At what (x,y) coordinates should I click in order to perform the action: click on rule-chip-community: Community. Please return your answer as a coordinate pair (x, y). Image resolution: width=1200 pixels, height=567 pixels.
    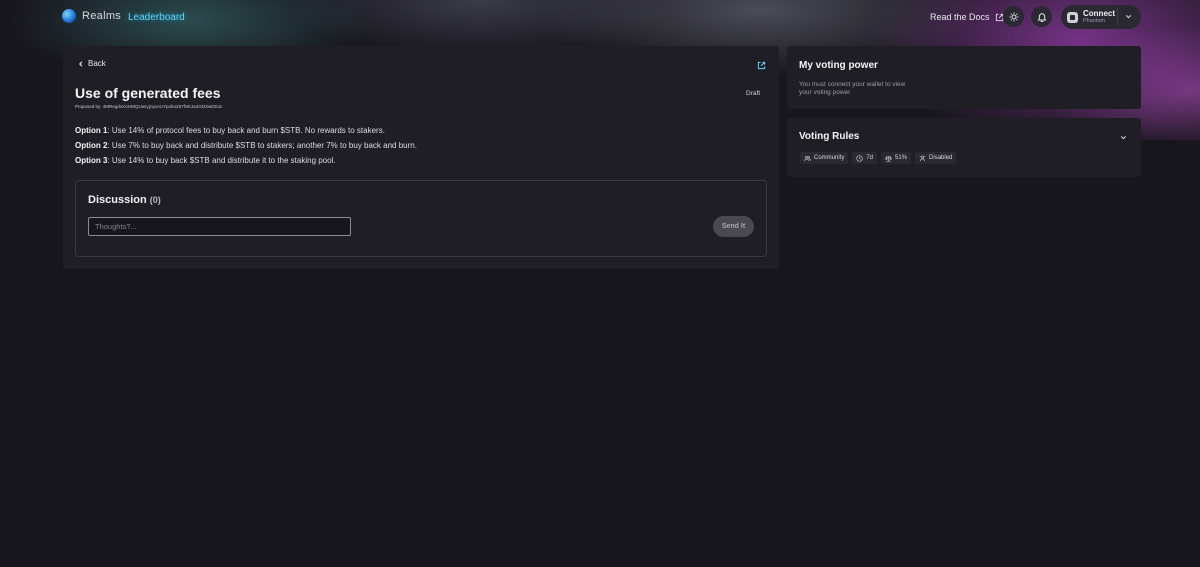
    Looking at the image, I should click on (824, 158).